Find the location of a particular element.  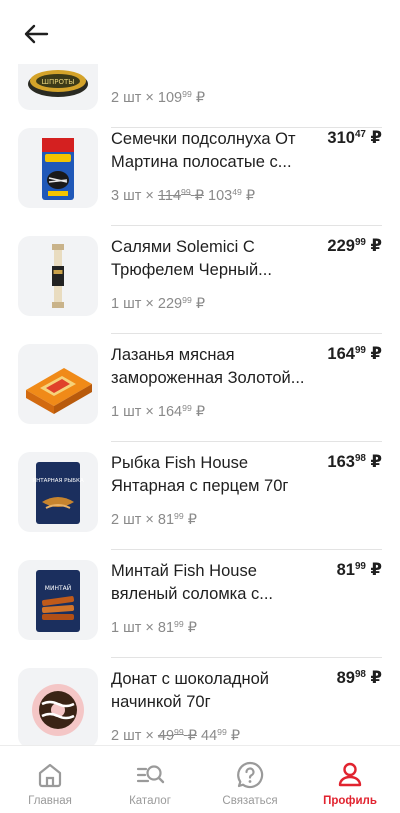

old-price: 11499 ₽ is located at coordinates (180, 195).